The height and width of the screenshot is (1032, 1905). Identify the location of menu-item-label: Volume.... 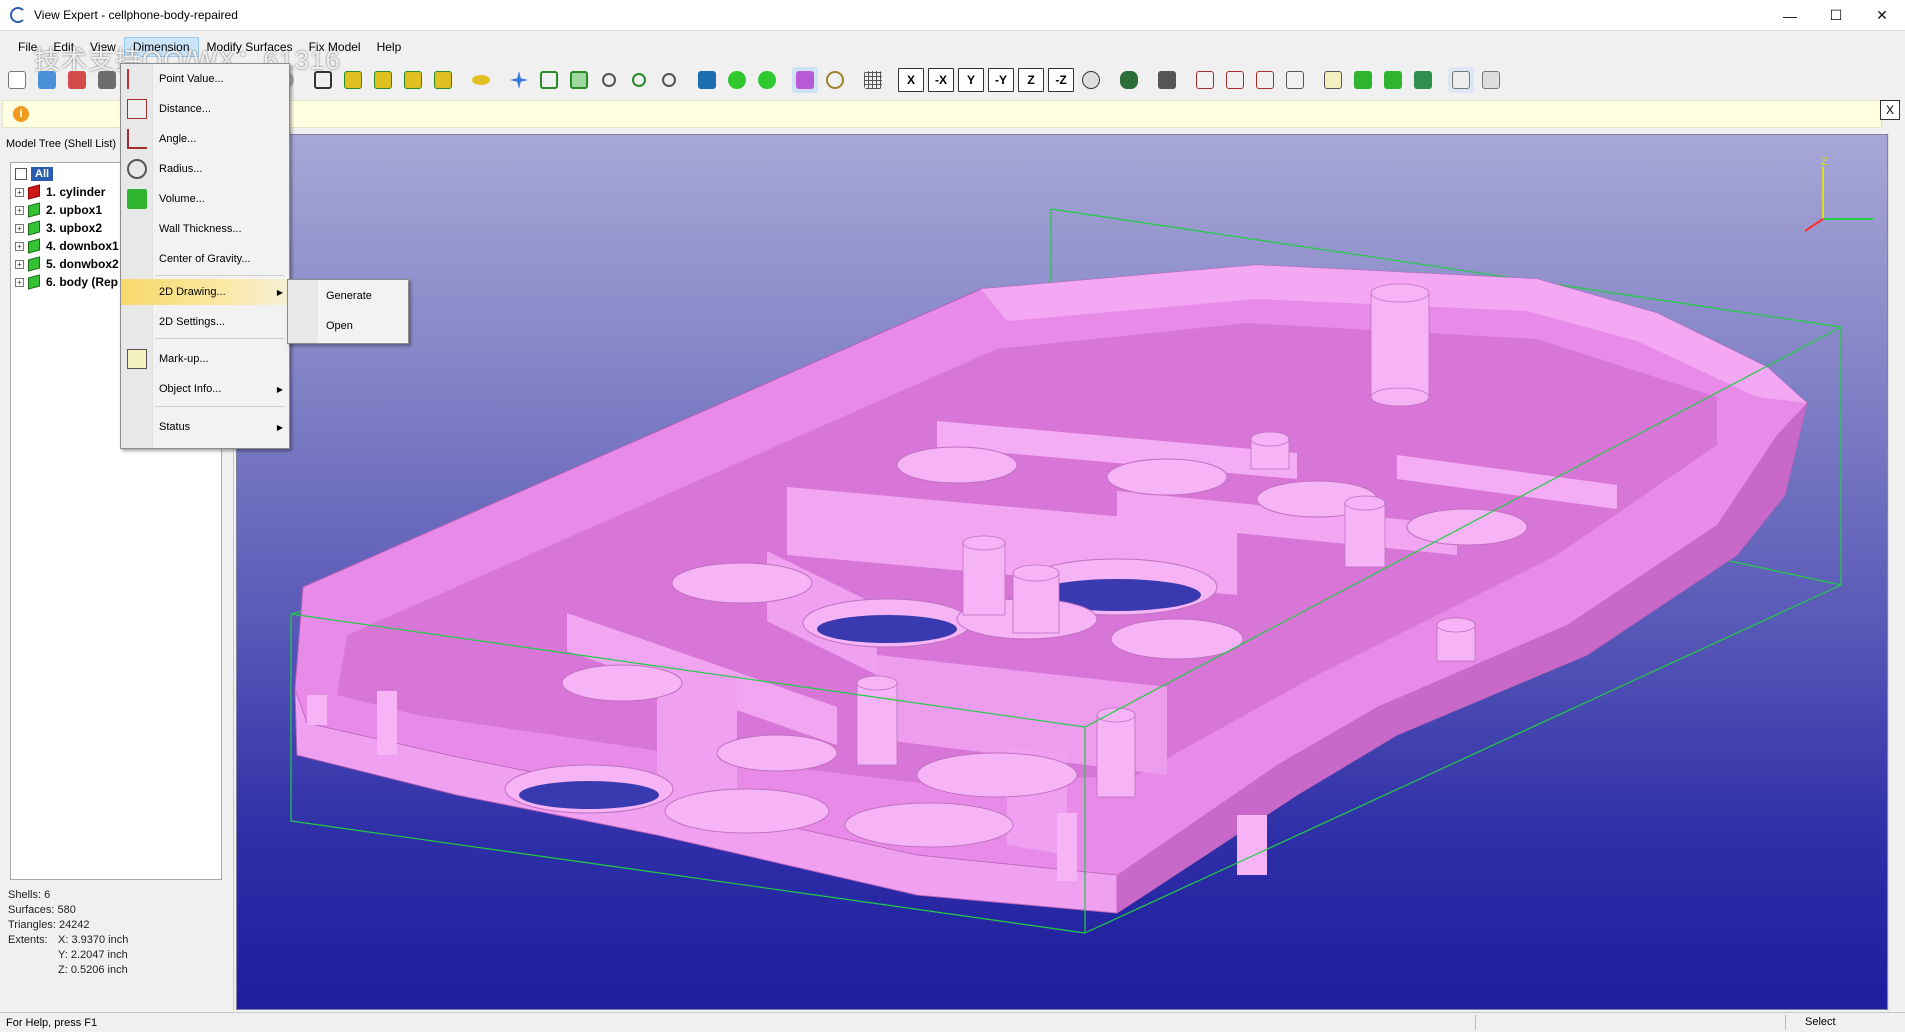
(182, 199).